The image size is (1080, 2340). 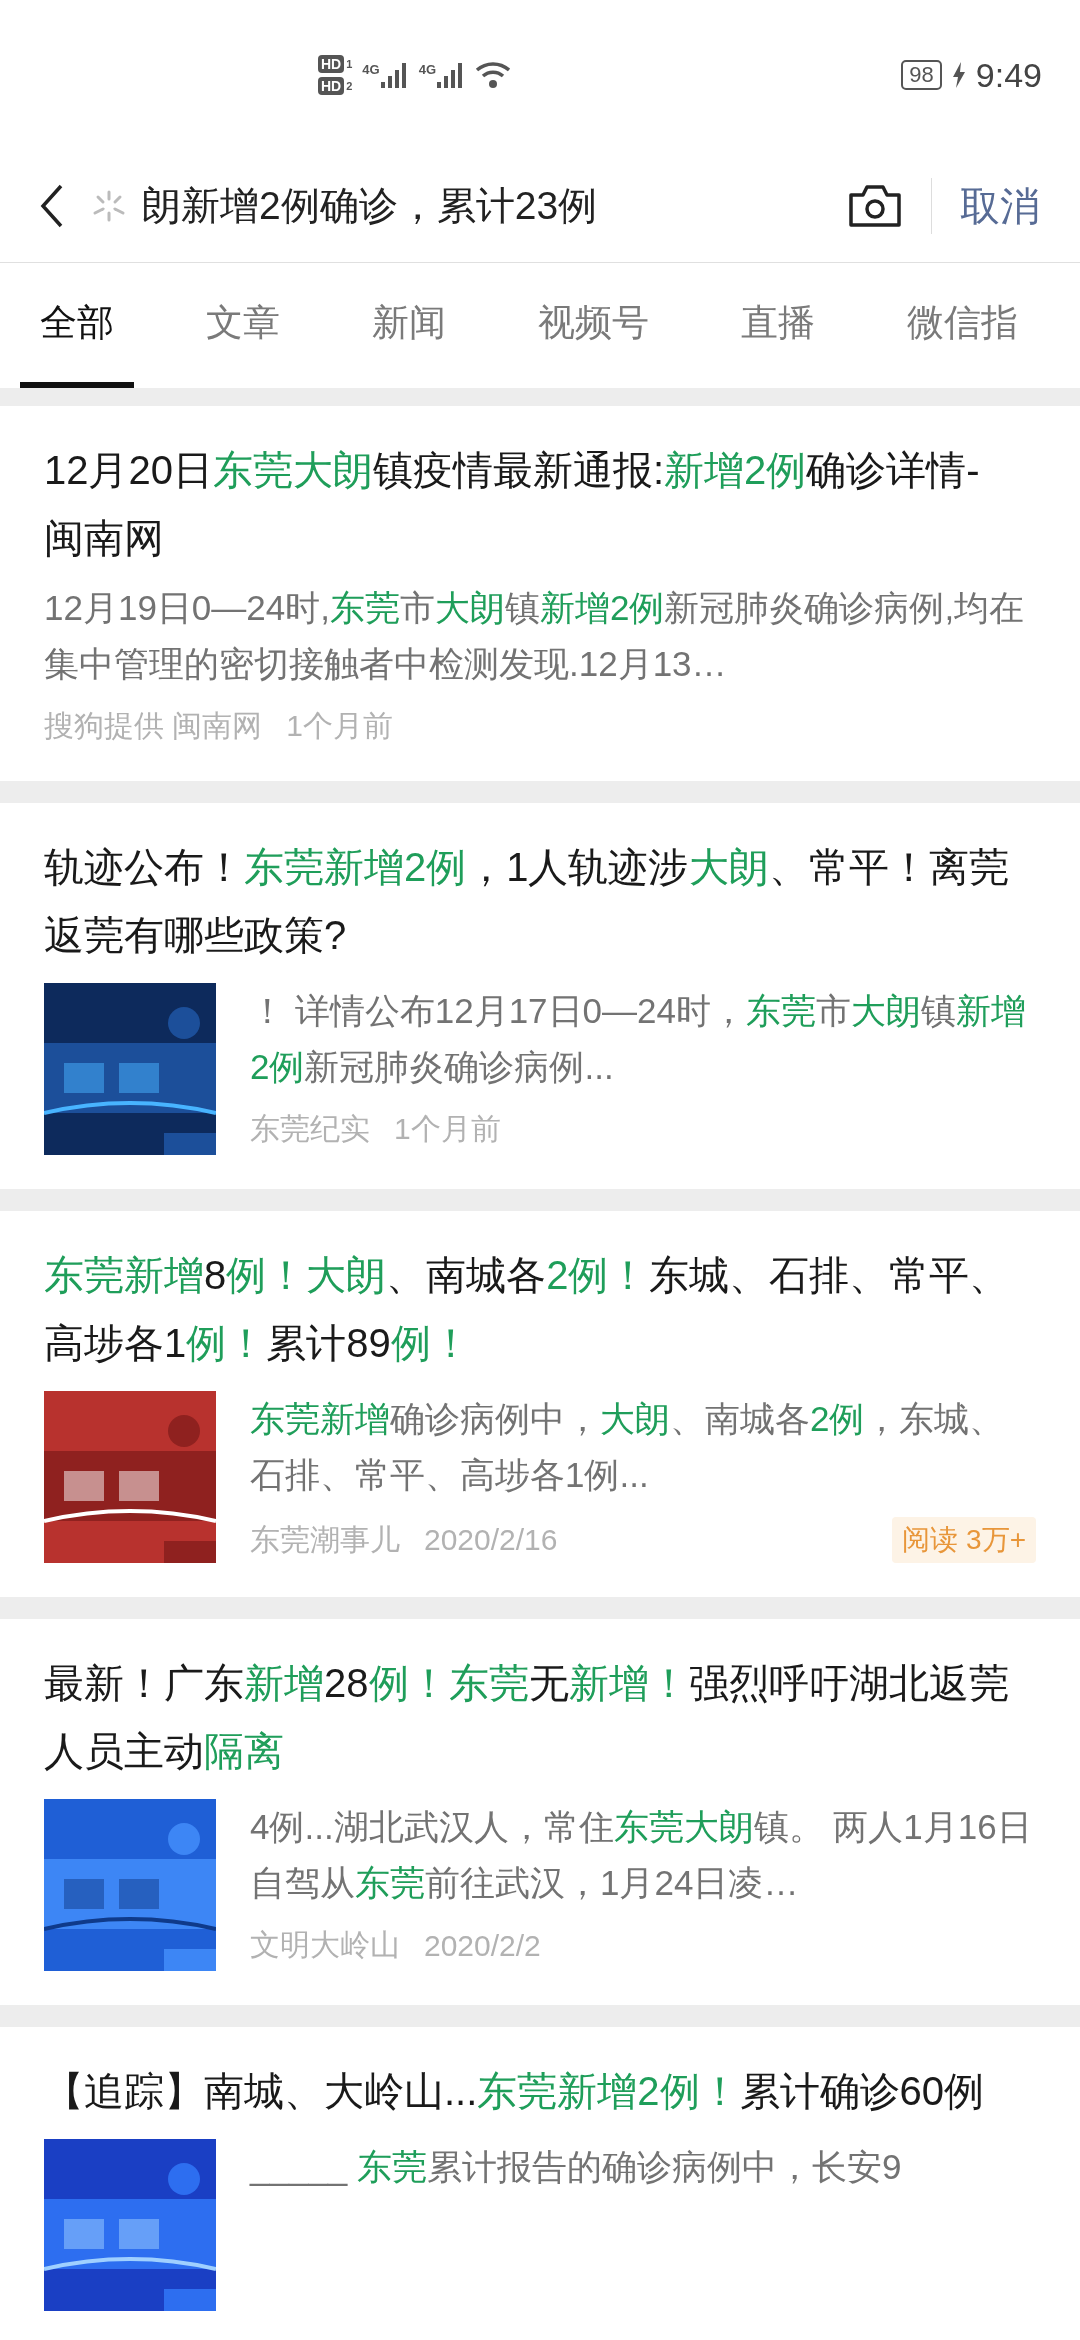 What do you see at coordinates (109, 206) in the screenshot?
I see `loading-icon` at bounding box center [109, 206].